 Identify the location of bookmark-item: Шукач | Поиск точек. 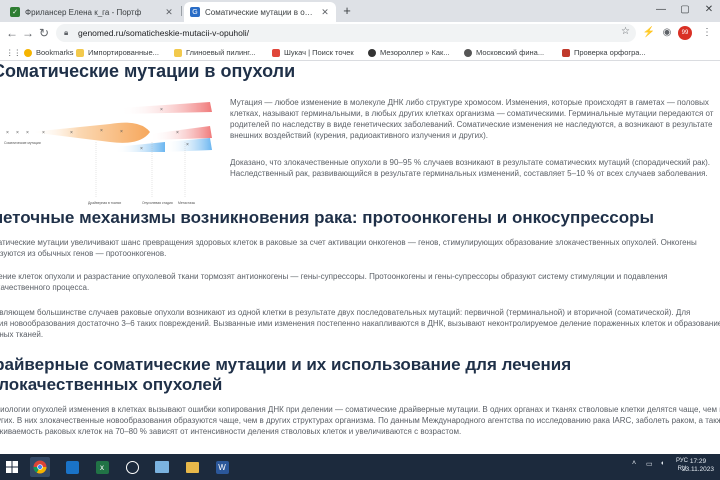
(318, 52).